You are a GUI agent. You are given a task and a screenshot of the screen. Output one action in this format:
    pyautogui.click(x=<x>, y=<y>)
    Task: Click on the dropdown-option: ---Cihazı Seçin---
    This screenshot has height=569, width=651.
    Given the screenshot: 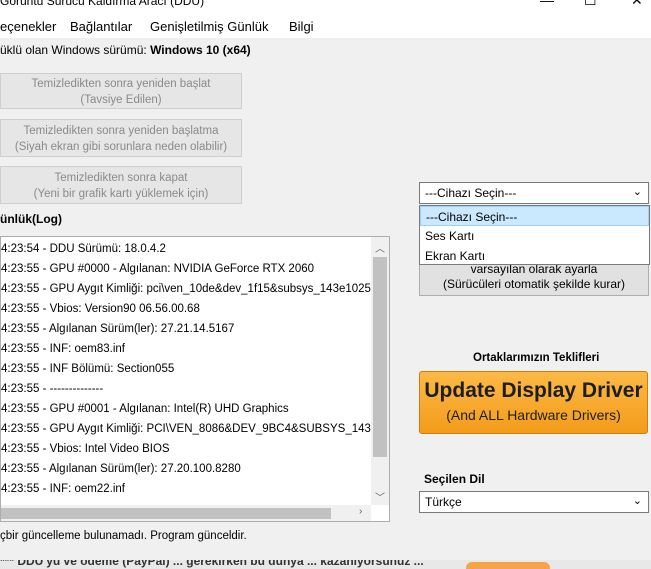 What is the action you would take?
    pyautogui.click(x=534, y=216)
    